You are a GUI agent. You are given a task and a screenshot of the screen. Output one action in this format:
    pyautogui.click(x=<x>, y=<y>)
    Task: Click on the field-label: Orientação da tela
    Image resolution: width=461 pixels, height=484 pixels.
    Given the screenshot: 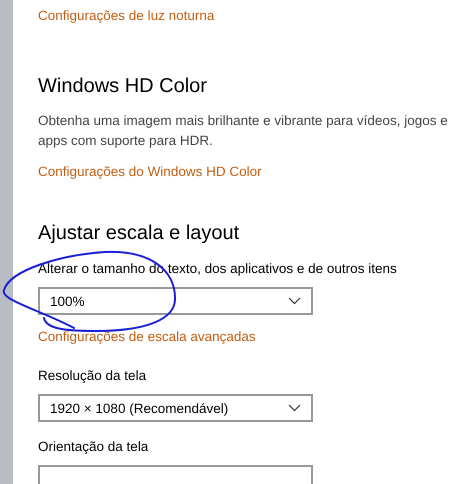 What is the action you would take?
    pyautogui.click(x=94, y=447)
    